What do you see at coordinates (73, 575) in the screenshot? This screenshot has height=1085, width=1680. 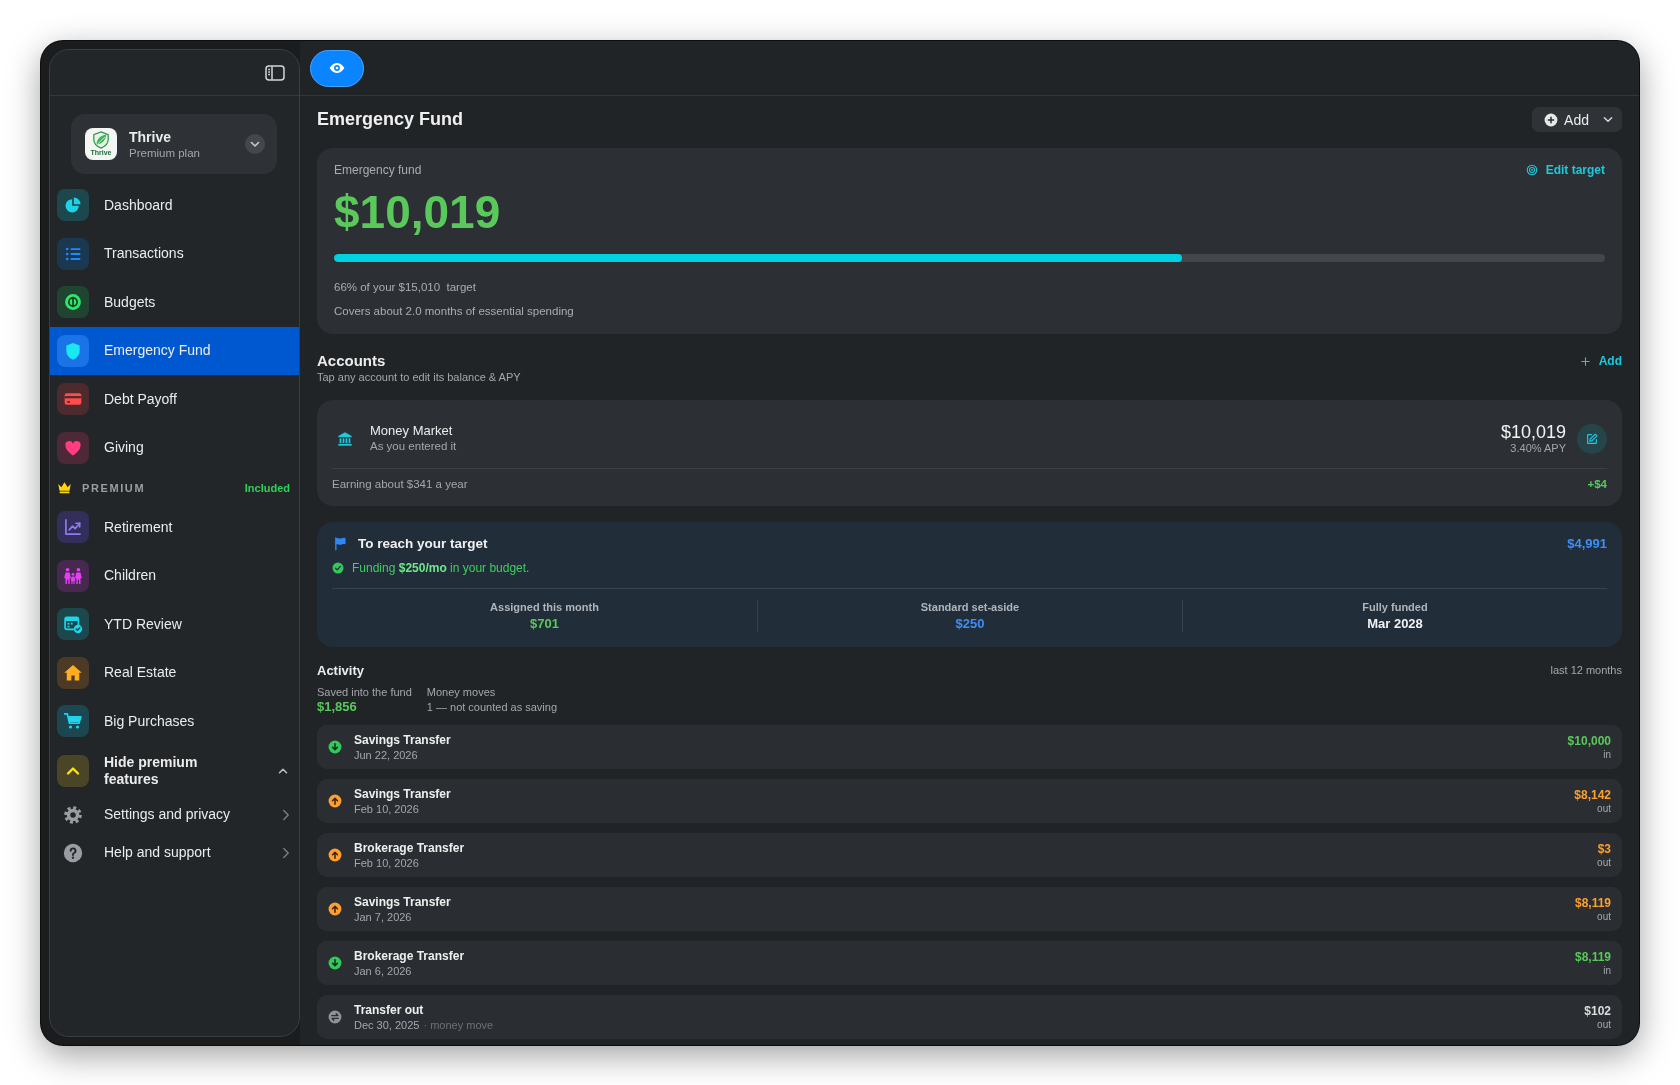 I see `family-icon` at bounding box center [73, 575].